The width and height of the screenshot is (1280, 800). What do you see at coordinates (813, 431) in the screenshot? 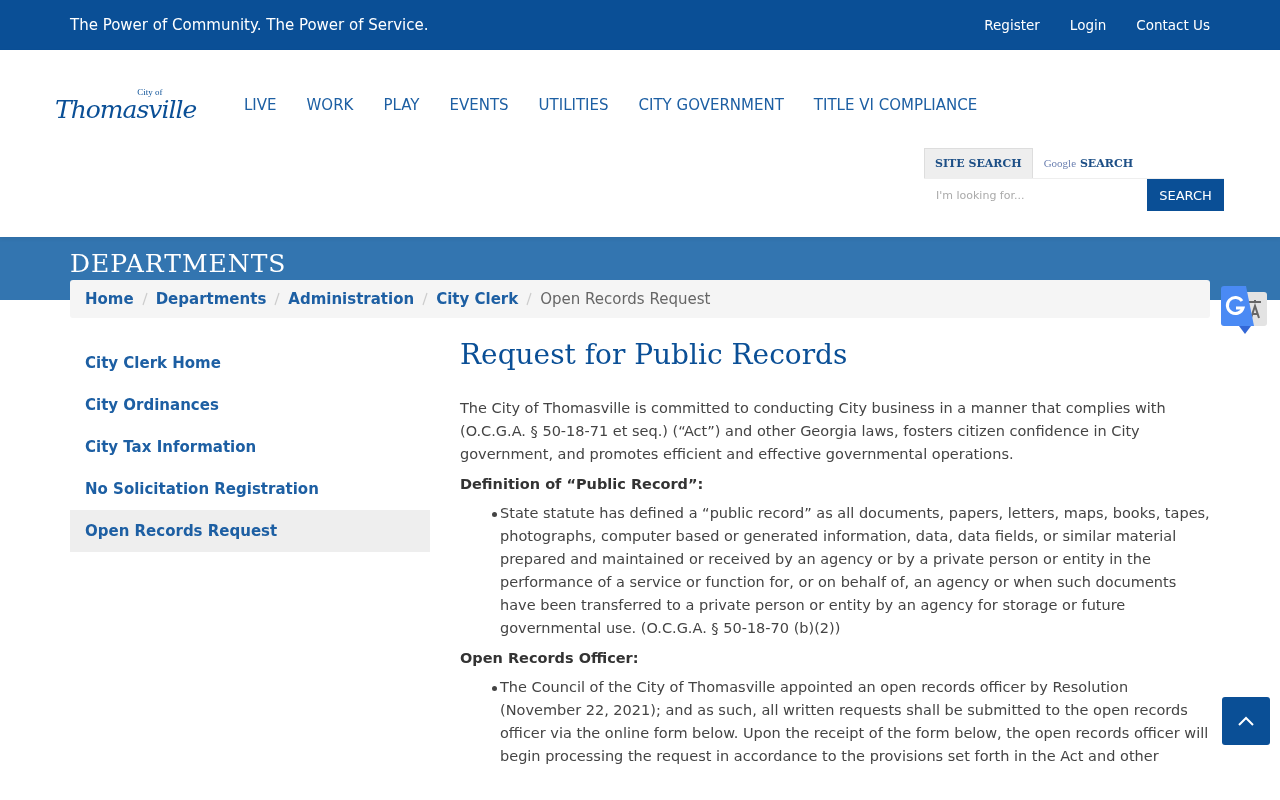
I see `paragraph: The City of Thomasville is committed to conducting City business in a manner that complies with (O.C.G.A. § 50-18-71 et seq.) (“Act”) and other Georgia laws, fosters citizen confidence in City government, and promotes efficient and effective governmental operations.` at bounding box center [813, 431].